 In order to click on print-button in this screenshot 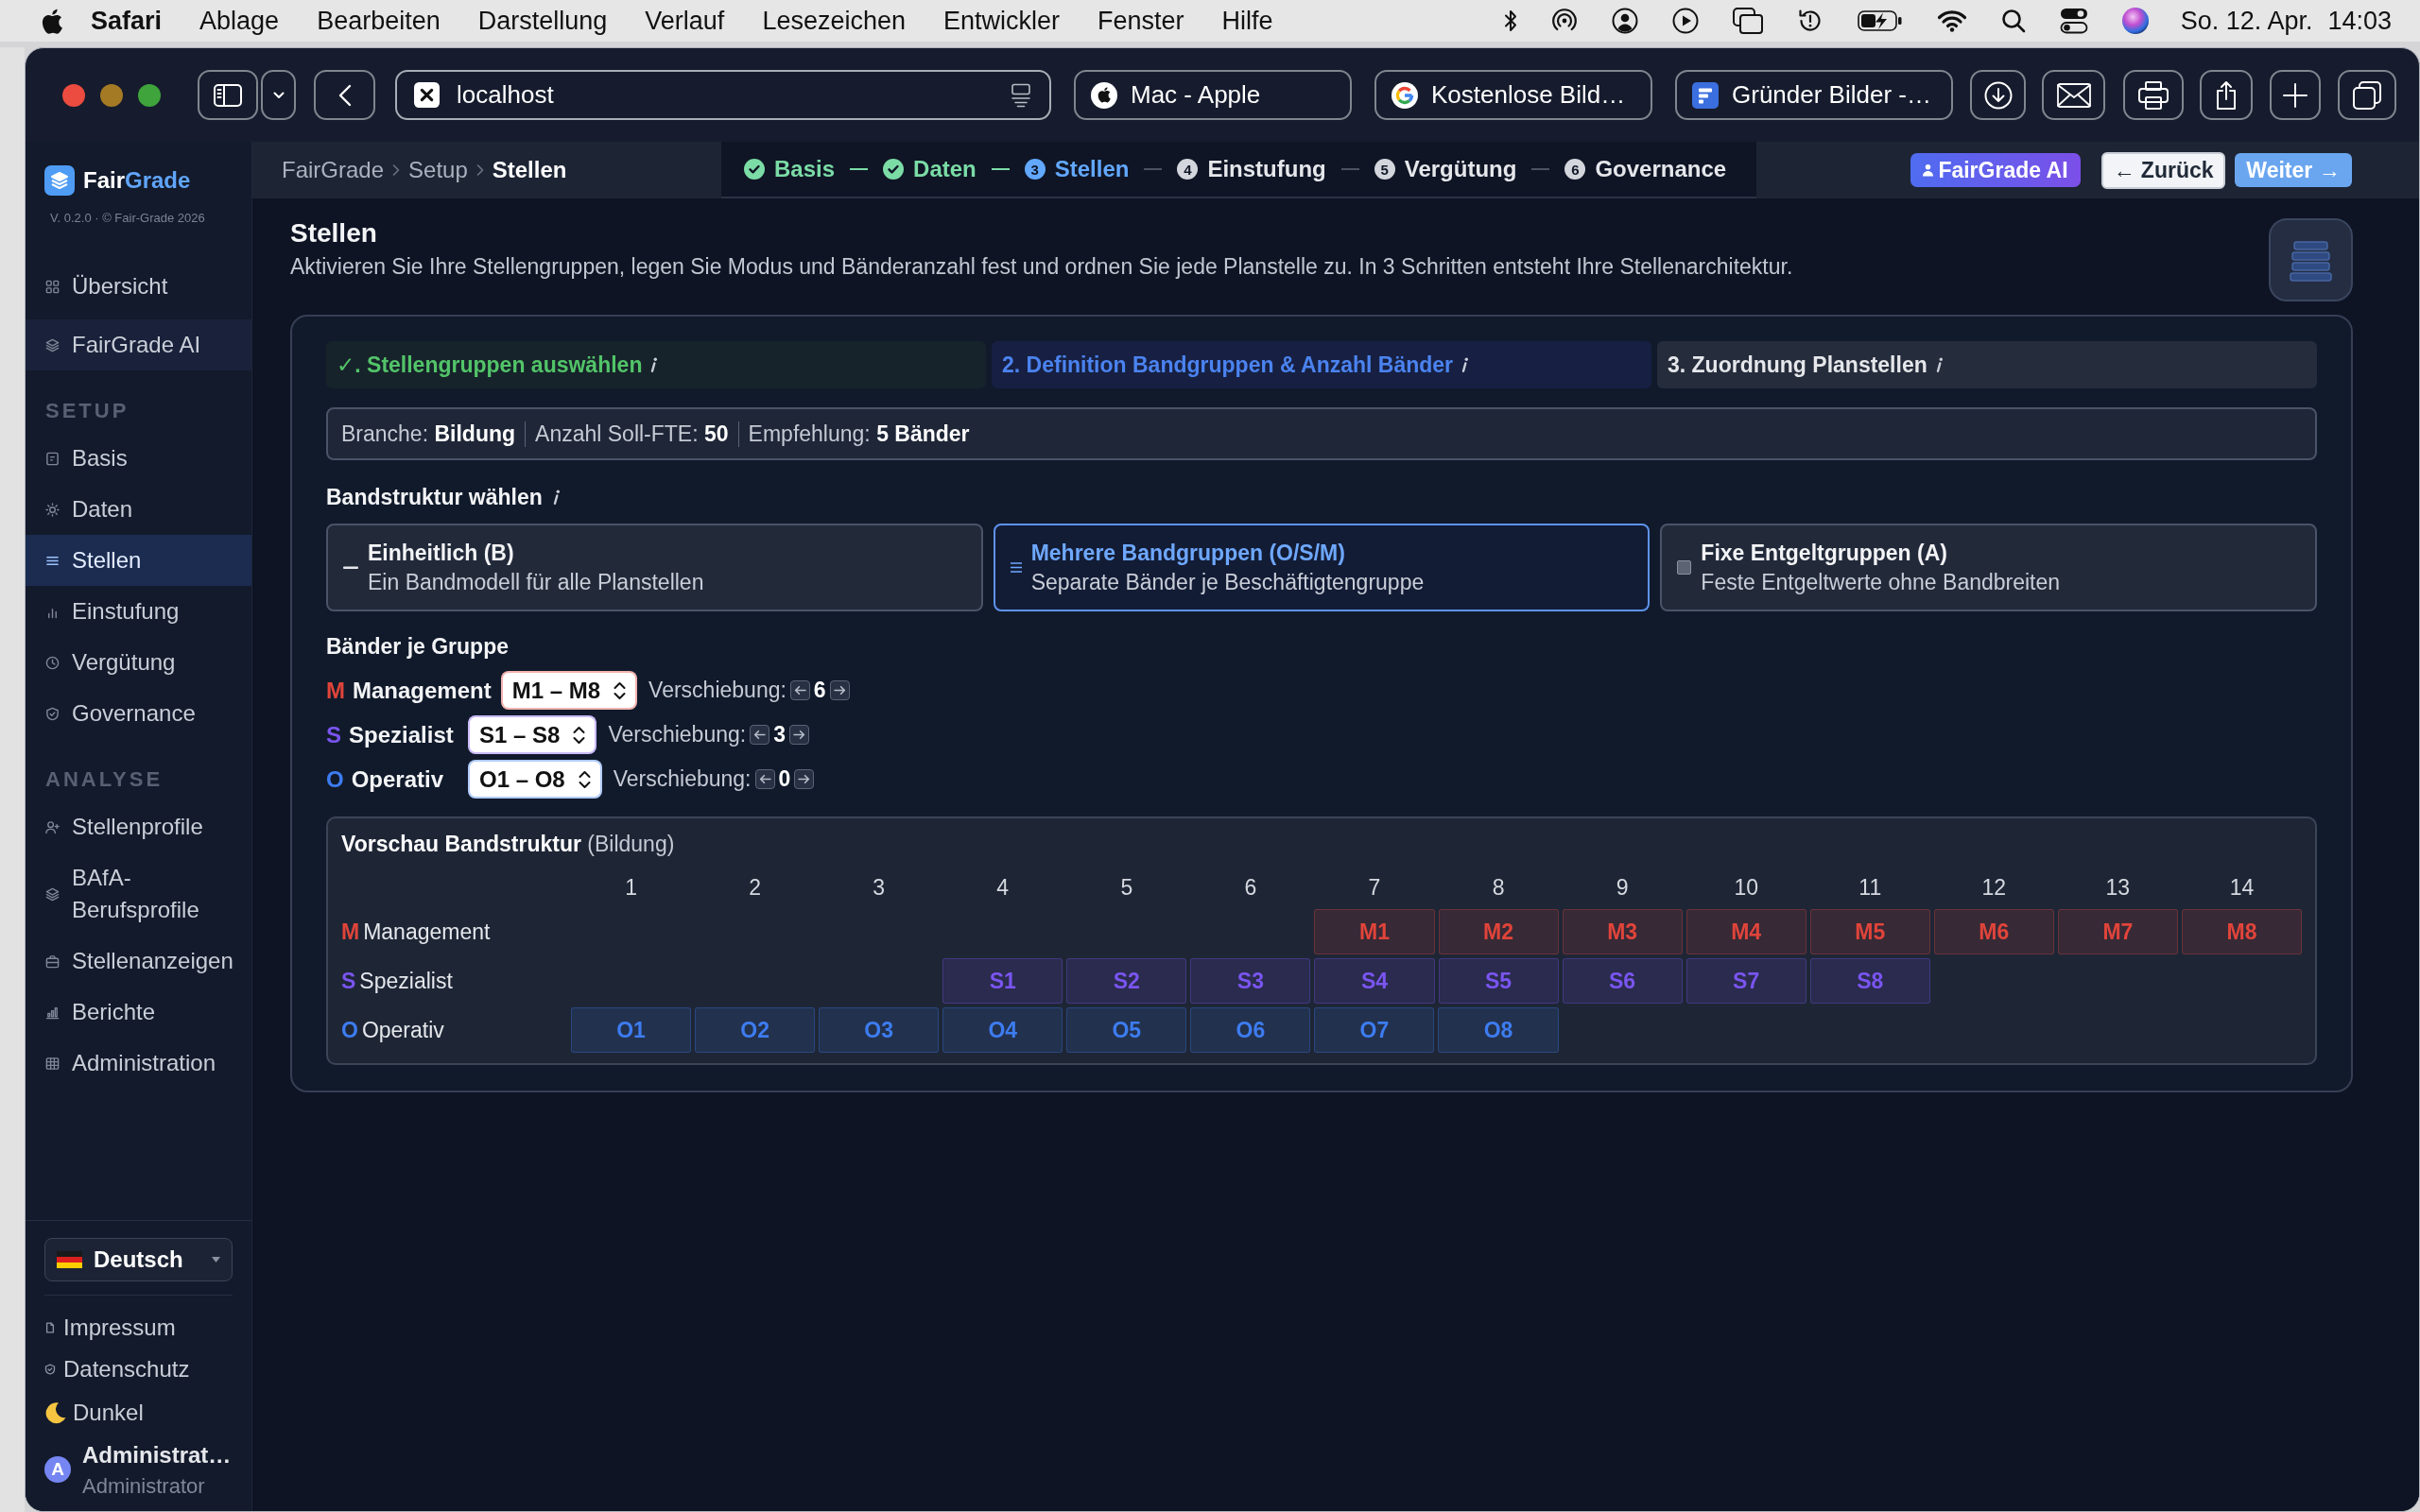, I will do `click(2153, 95)`.